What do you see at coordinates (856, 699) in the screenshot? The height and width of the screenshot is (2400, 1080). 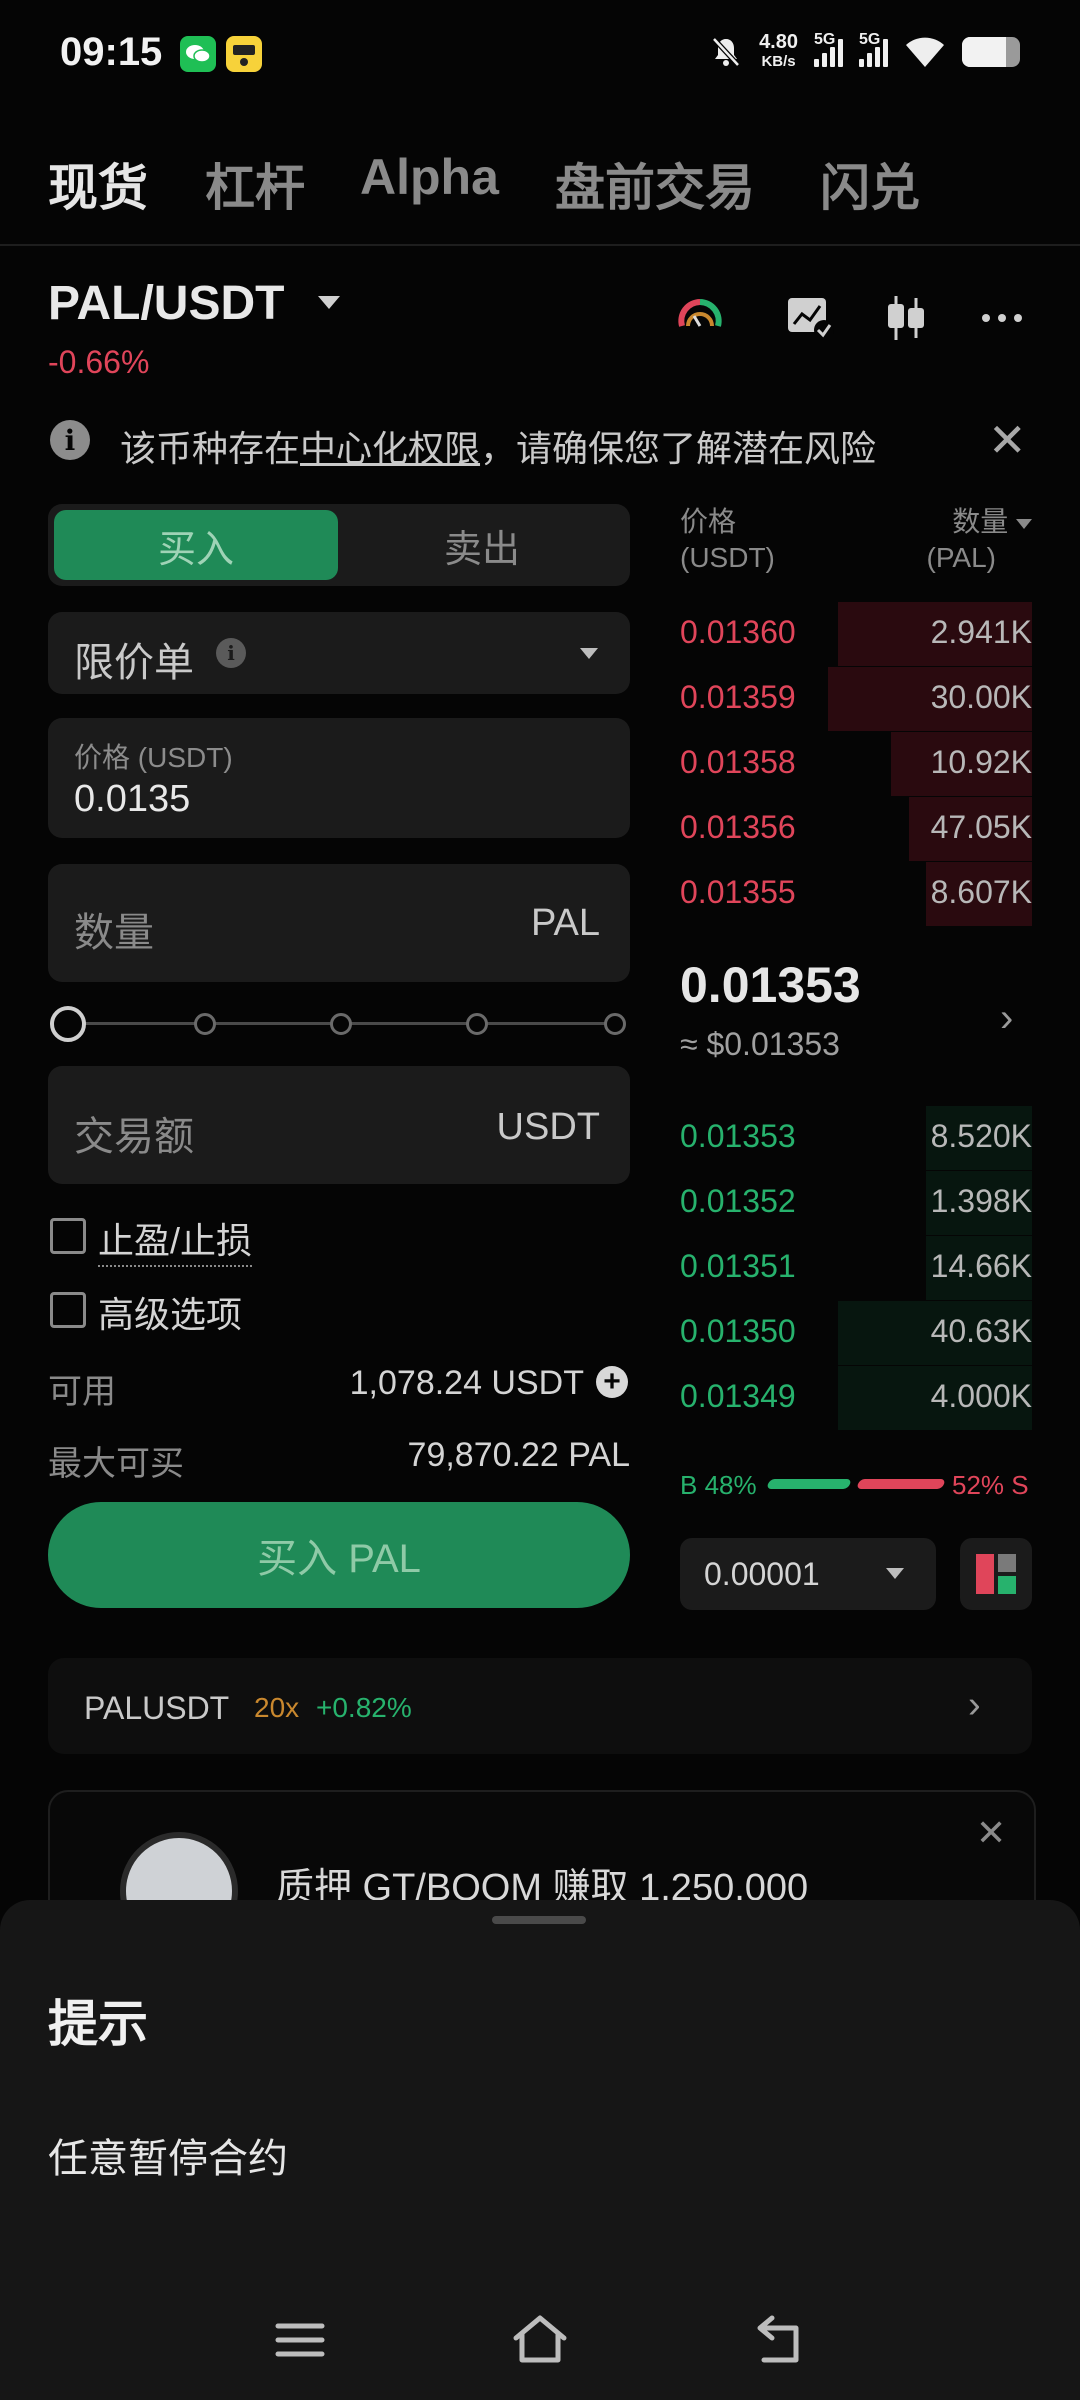 I see `ask-row: 0.01359 30.00K` at bounding box center [856, 699].